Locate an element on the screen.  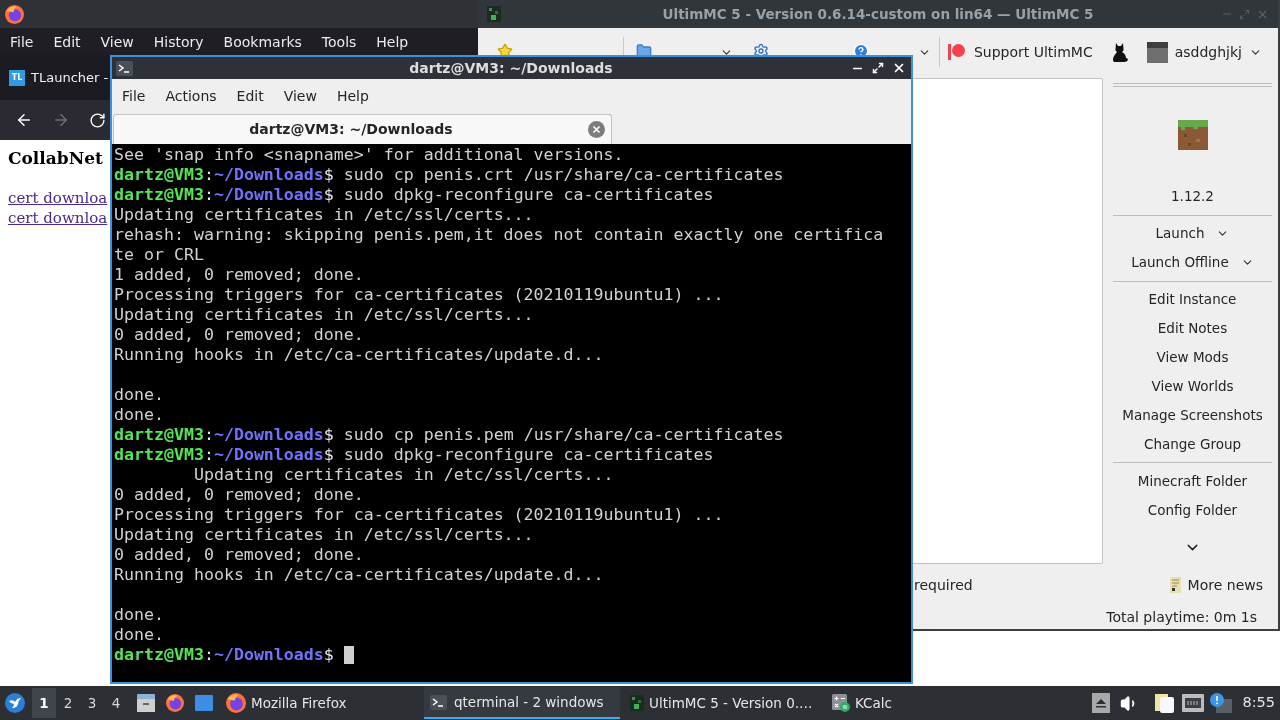
avatar-icon is located at coordinates (1157, 52).